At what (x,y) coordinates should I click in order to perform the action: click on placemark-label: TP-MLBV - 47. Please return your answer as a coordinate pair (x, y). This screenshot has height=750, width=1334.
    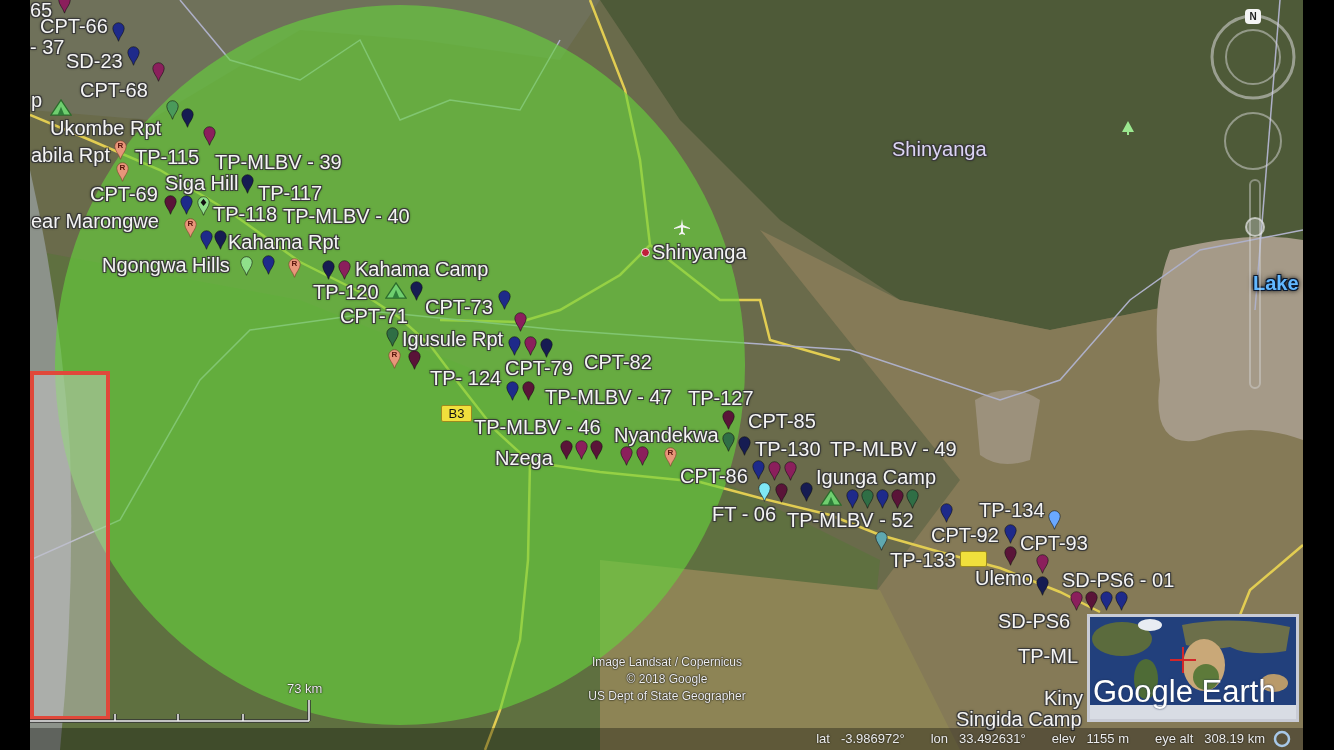
    Looking at the image, I should click on (608, 397).